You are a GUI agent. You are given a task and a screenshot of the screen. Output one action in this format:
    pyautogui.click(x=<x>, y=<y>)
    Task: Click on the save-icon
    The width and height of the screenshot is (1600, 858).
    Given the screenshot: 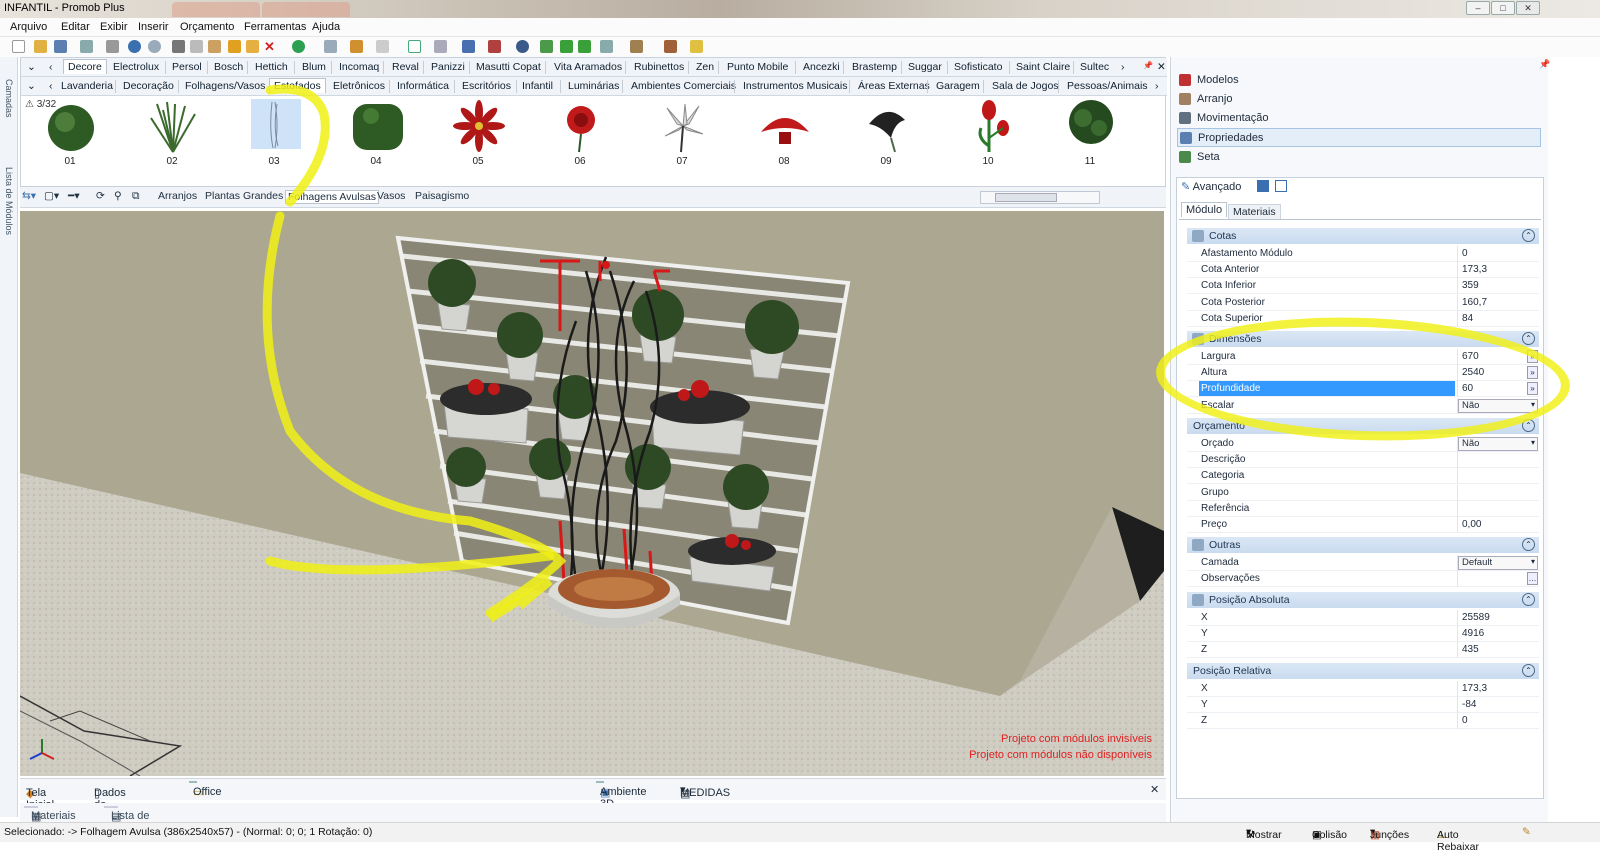 What is the action you would take?
    pyautogui.click(x=60, y=46)
    